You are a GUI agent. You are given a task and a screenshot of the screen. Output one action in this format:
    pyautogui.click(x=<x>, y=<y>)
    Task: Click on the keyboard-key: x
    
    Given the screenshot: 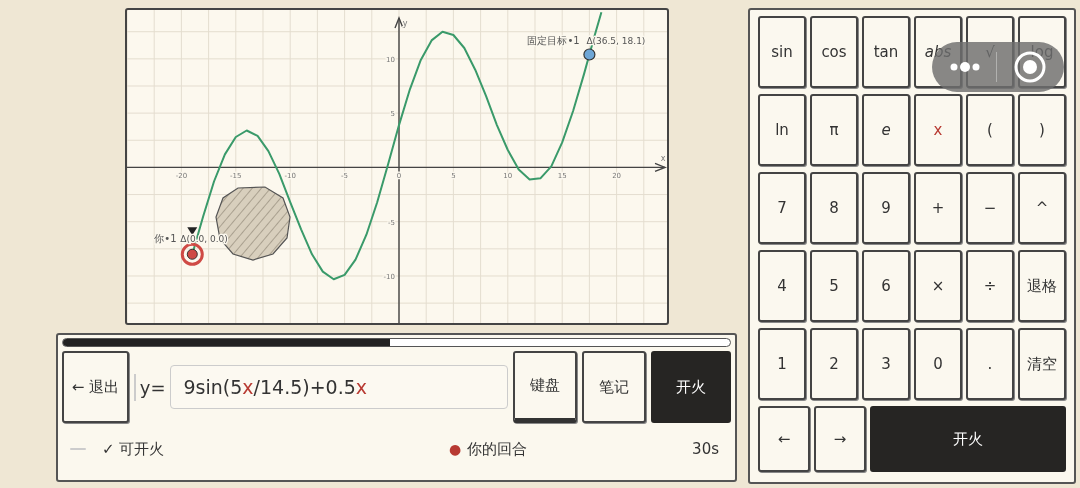 What is the action you would take?
    pyautogui.click(x=938, y=130)
    